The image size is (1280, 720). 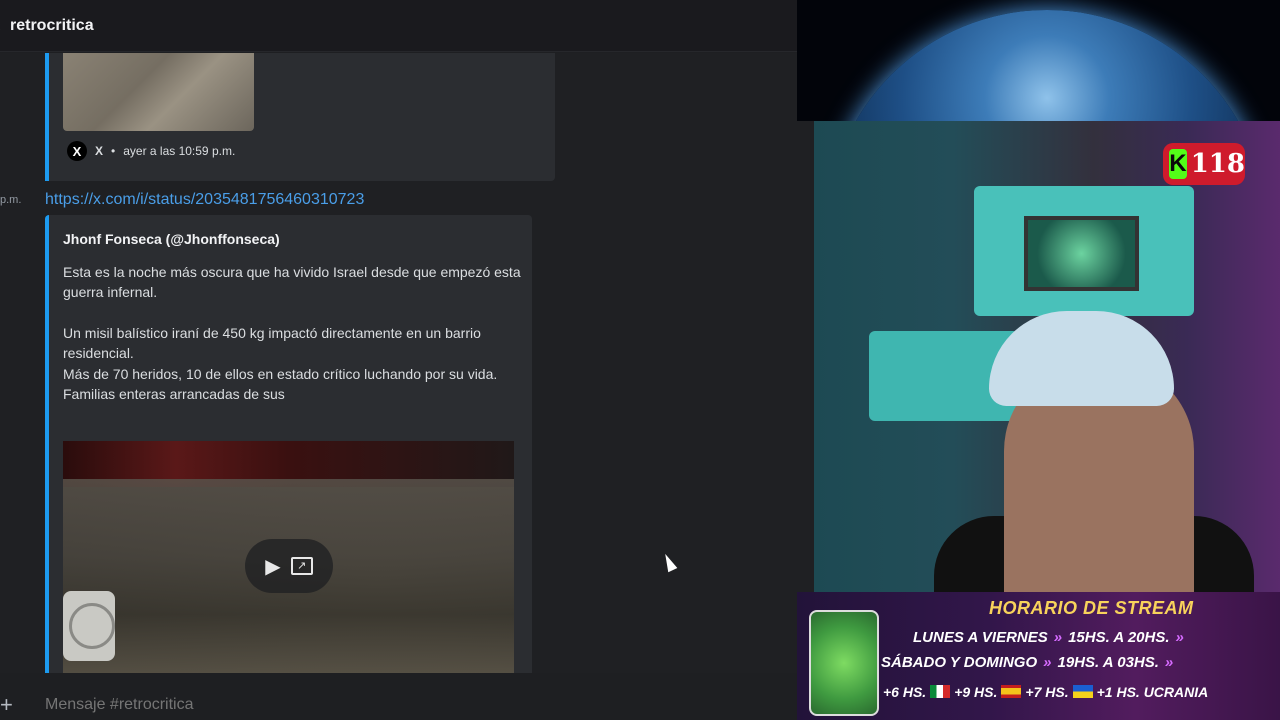 I want to click on message-input, so click(x=395, y=705).